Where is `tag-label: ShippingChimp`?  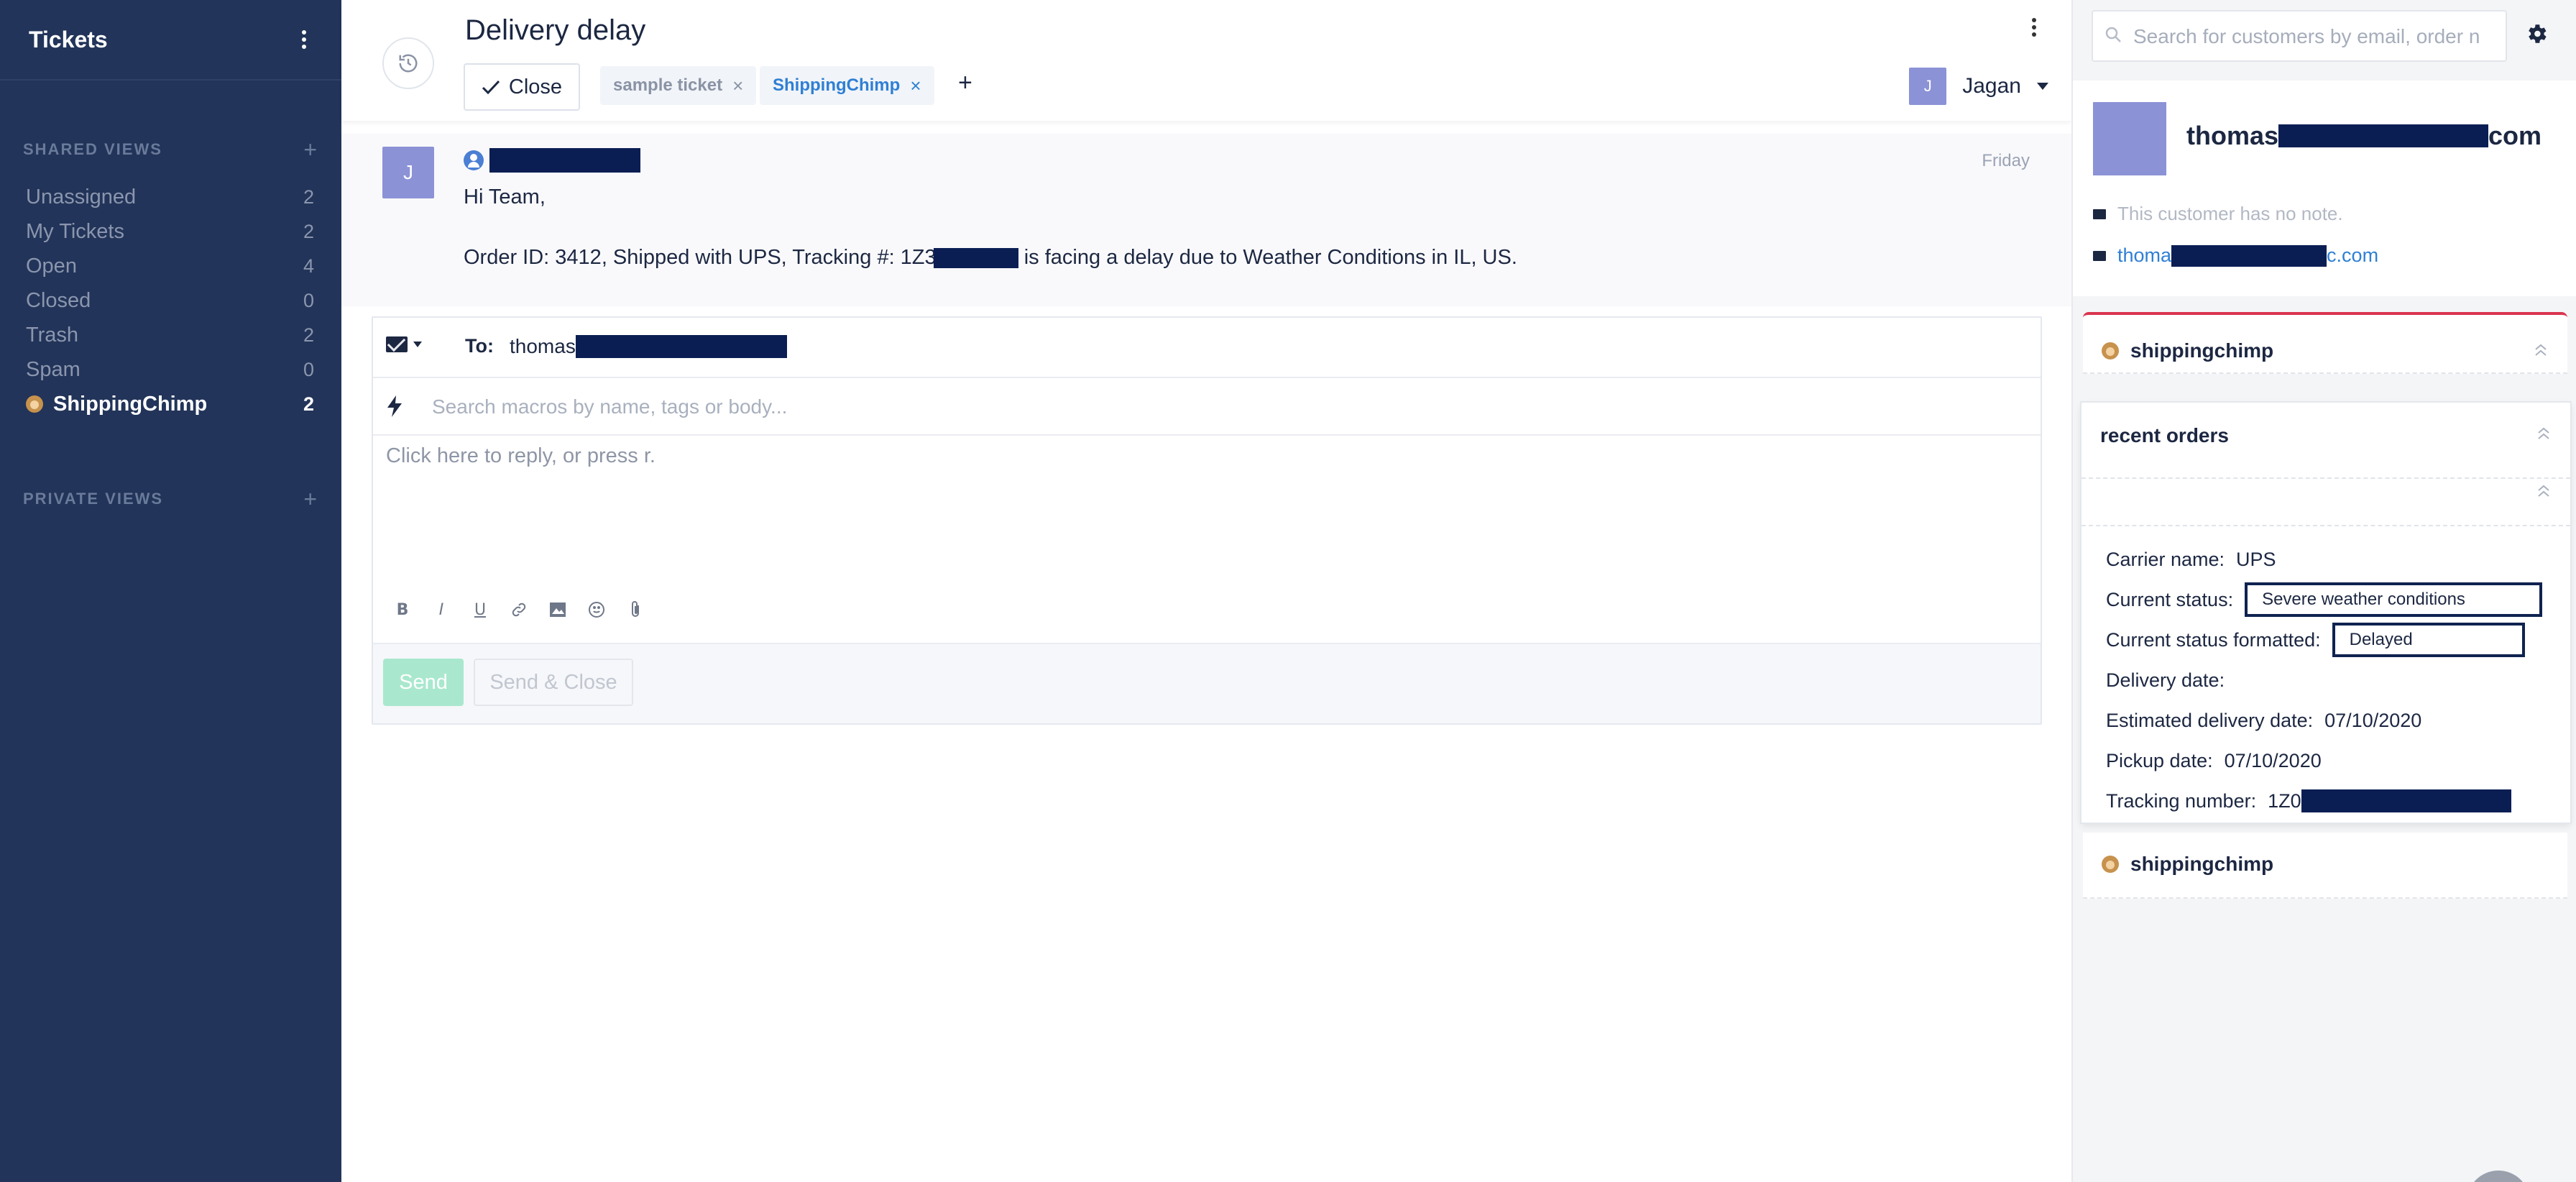 tag-label: ShippingChimp is located at coordinates (837, 85).